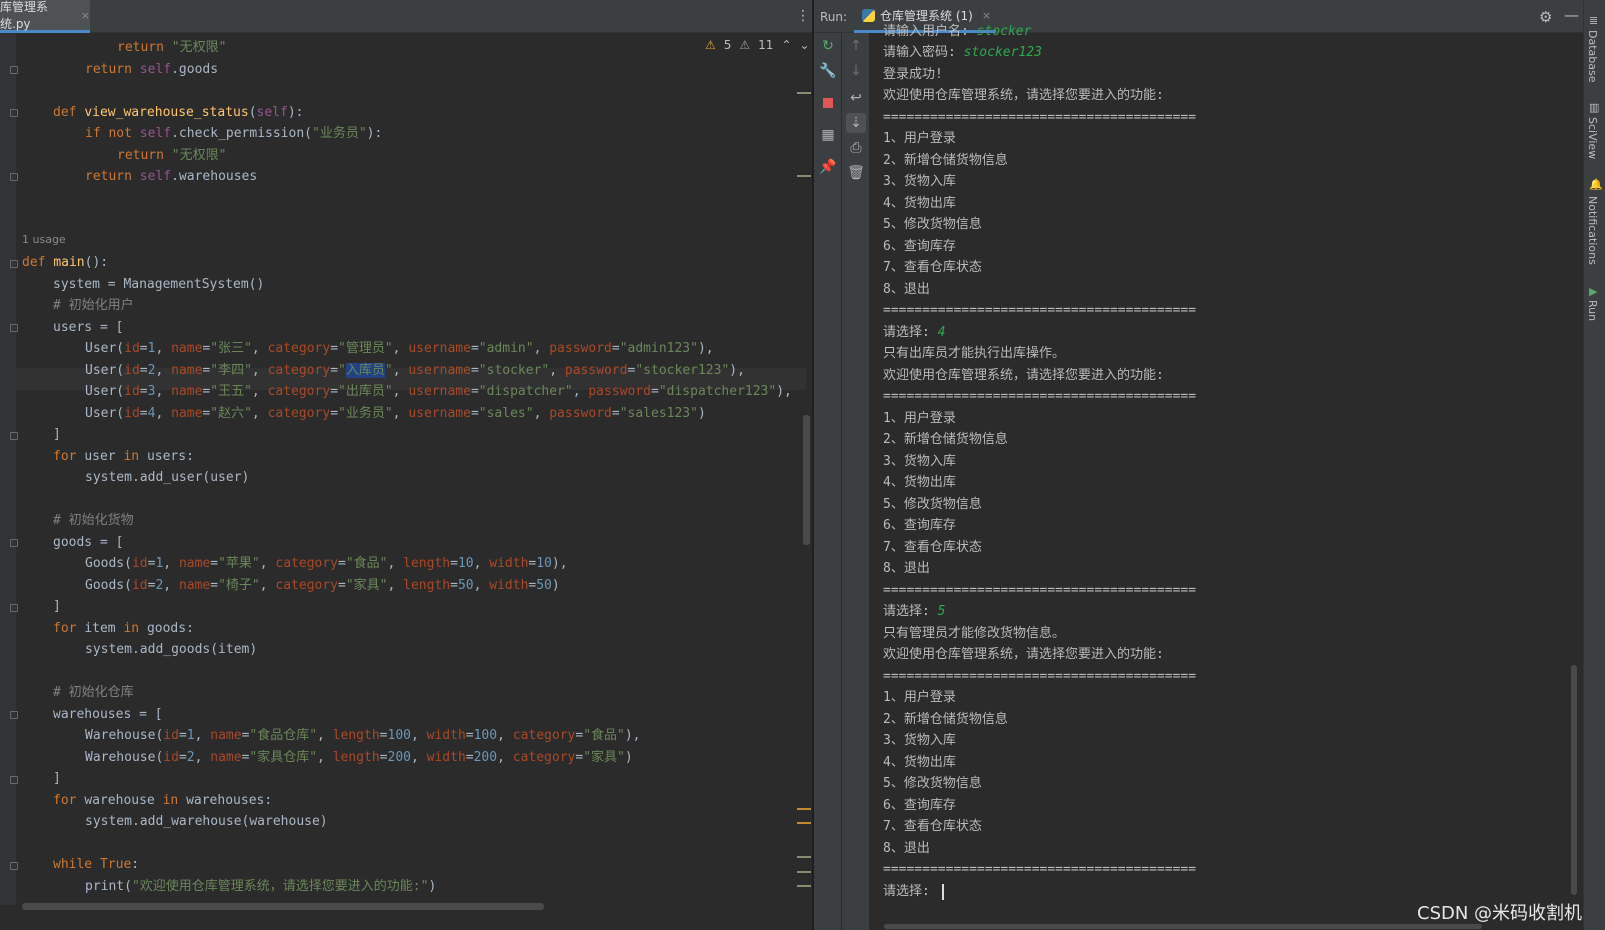  What do you see at coordinates (178, 112) in the screenshot?
I see `code-line: def view_warehouse_status(self):` at bounding box center [178, 112].